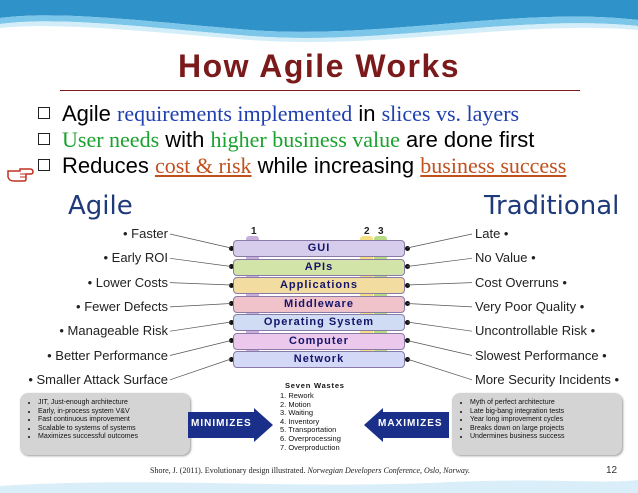  I want to click on agile-practice-item: JIT, Just-enough architecture, so click(114, 403).